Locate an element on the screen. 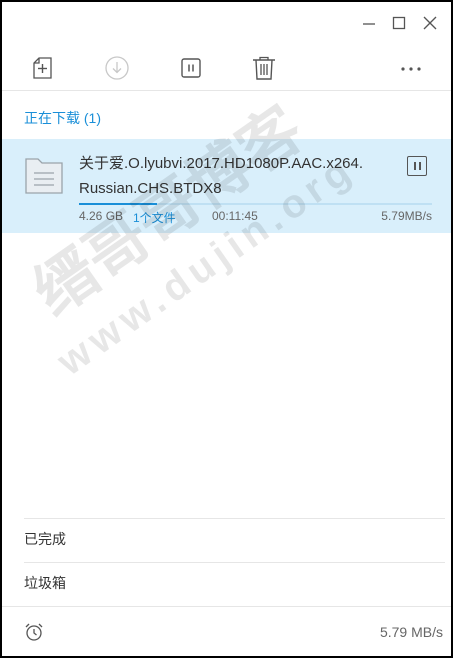 This screenshot has height=658, width=453. download-circle-icon is located at coordinates (117, 68).